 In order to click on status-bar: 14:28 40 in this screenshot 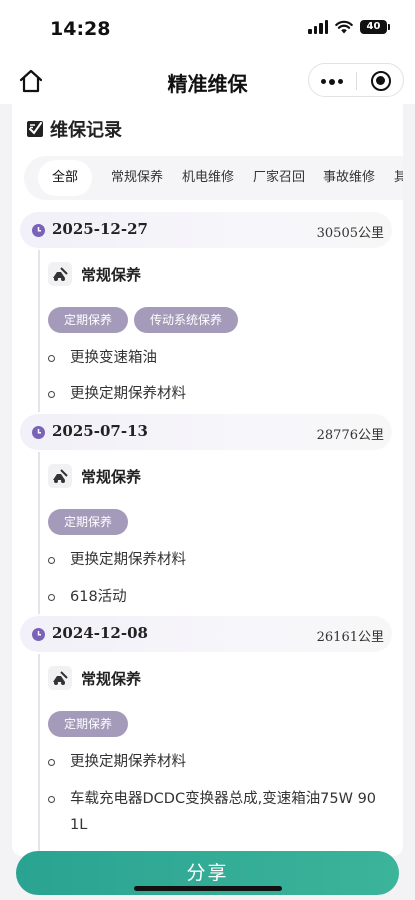, I will do `click(207, 29)`.